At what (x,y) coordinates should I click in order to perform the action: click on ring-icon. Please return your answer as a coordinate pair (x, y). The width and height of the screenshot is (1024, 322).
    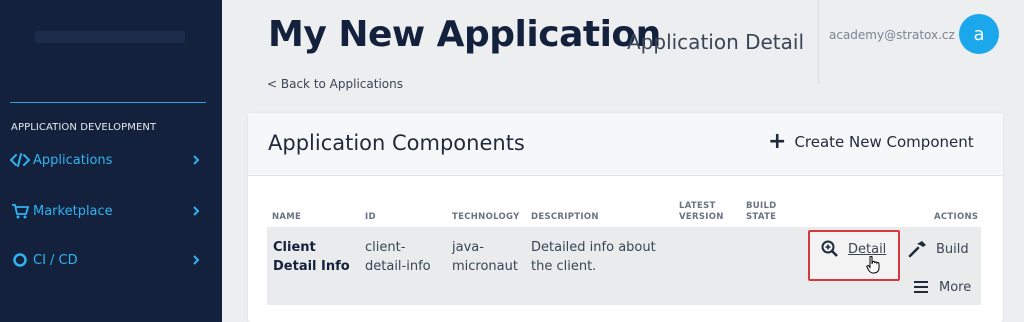
    Looking at the image, I should click on (20, 260).